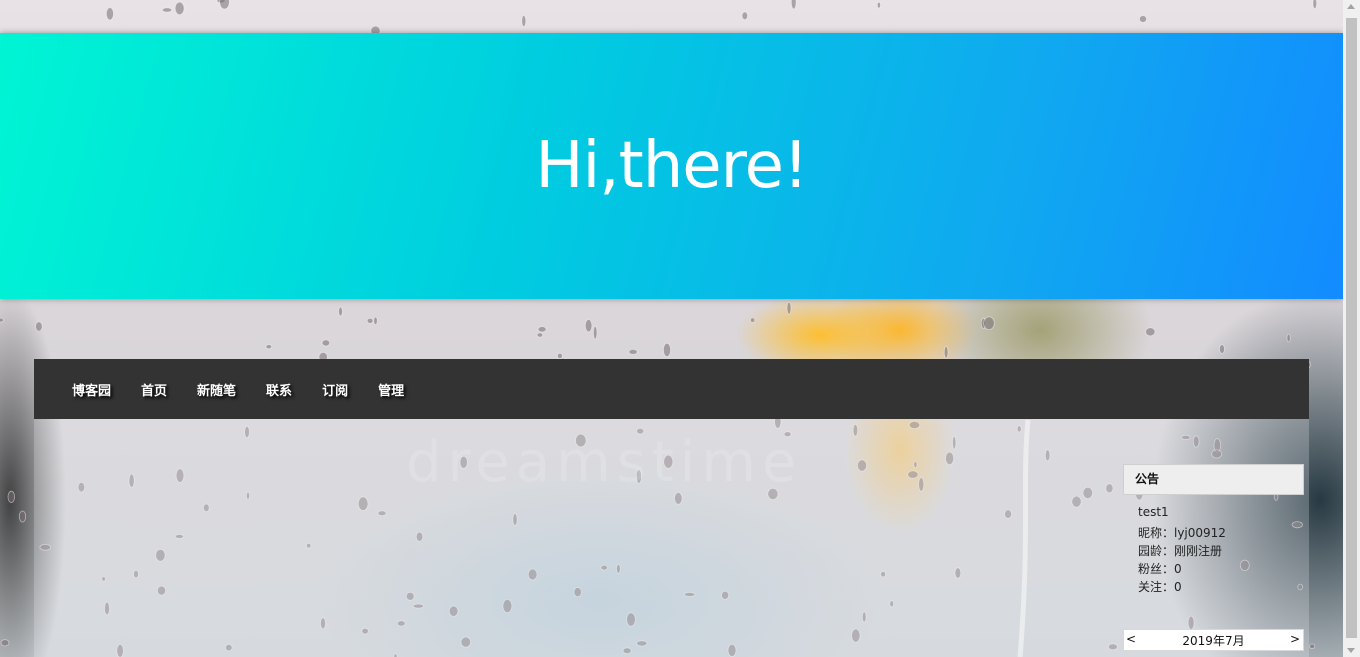 The width and height of the screenshot is (1360, 657). I want to click on scroll-up-icon, so click(1351, 6).